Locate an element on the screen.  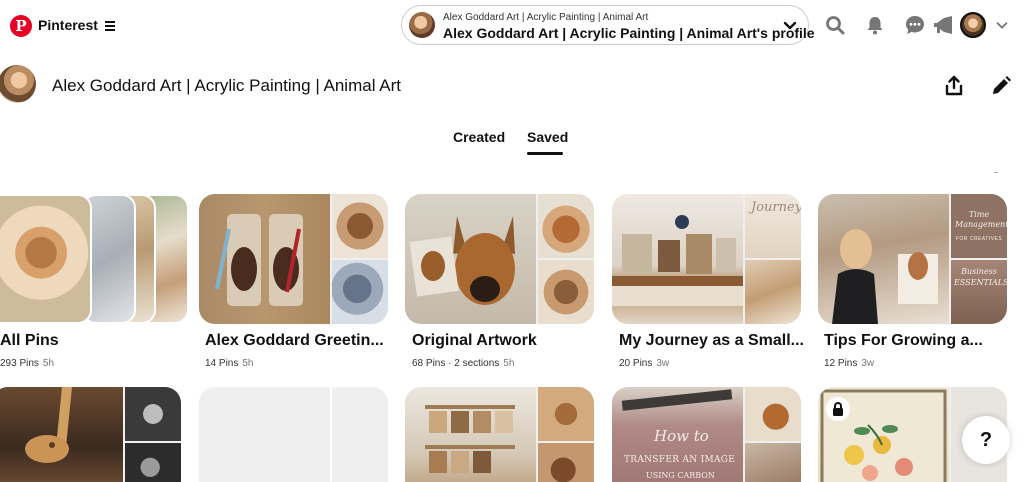
menu-icon is located at coordinates (109, 25).